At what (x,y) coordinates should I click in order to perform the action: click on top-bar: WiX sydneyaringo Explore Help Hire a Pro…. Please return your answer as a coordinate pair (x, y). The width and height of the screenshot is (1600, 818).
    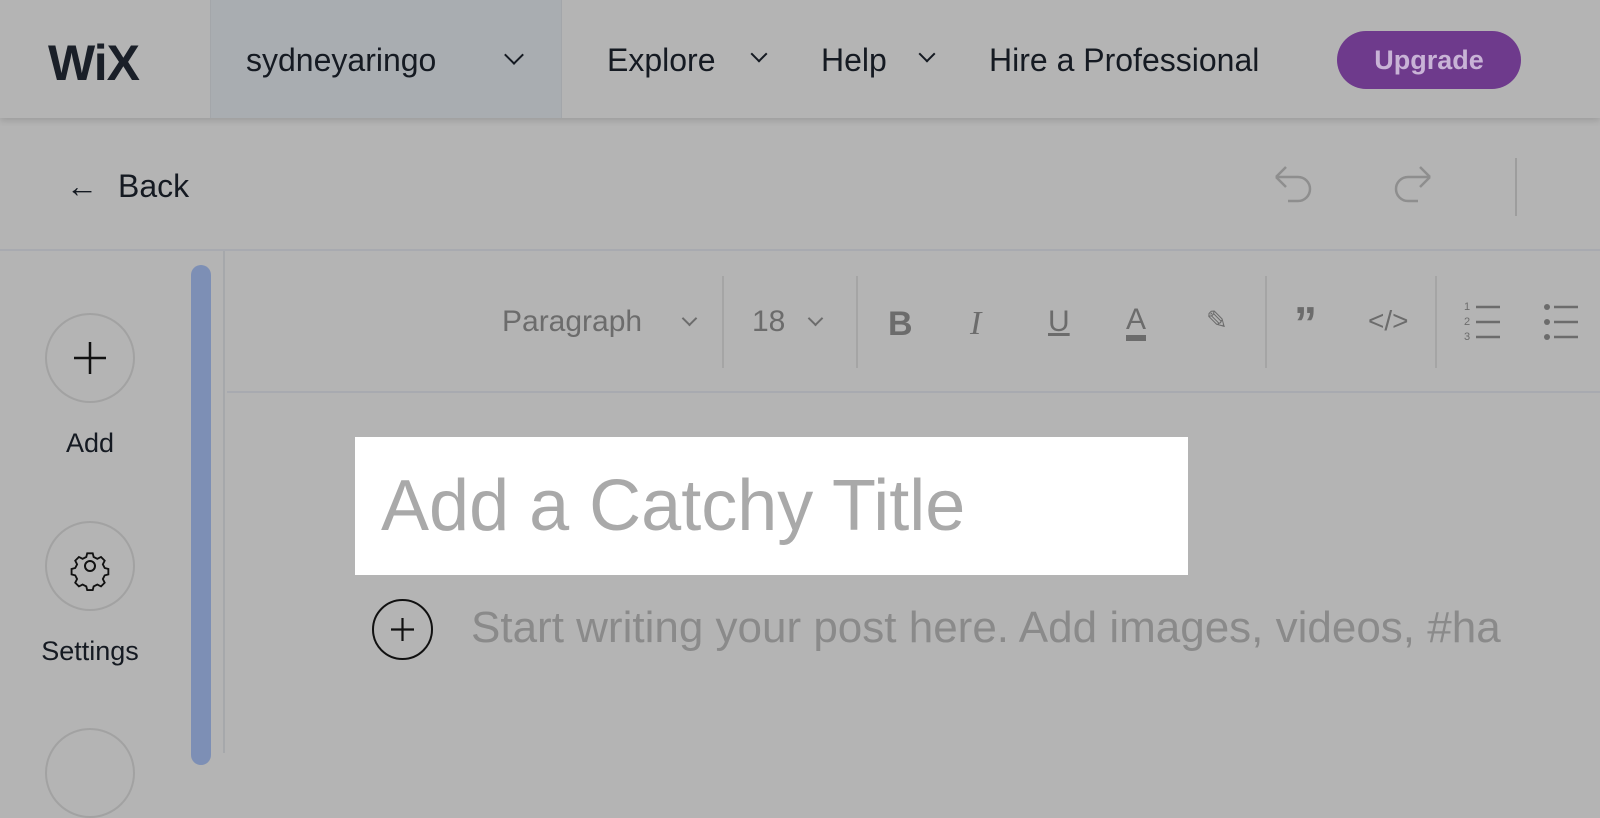
    Looking at the image, I should click on (800, 59).